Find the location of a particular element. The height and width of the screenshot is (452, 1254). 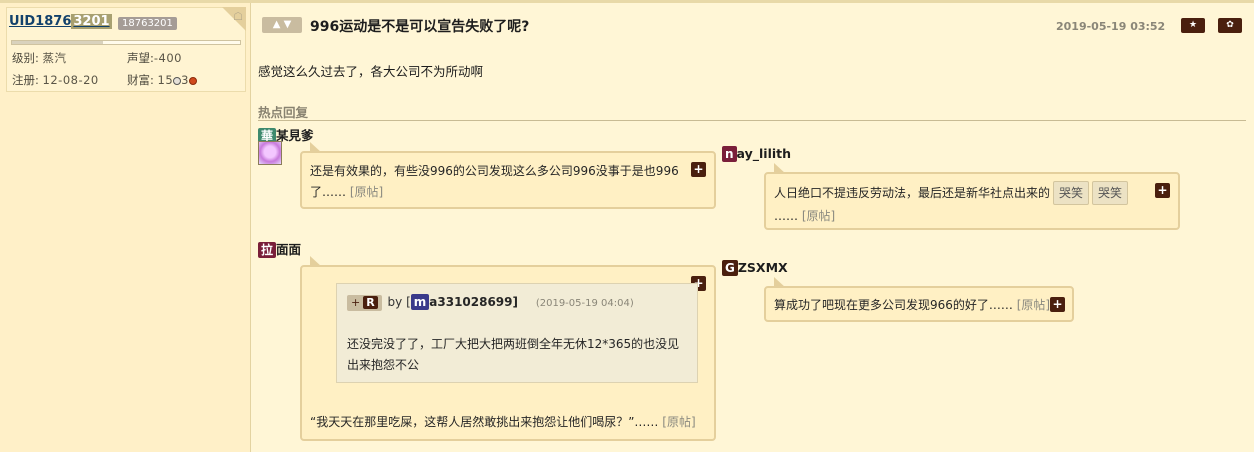

copper-coin-icon is located at coordinates (193, 81).